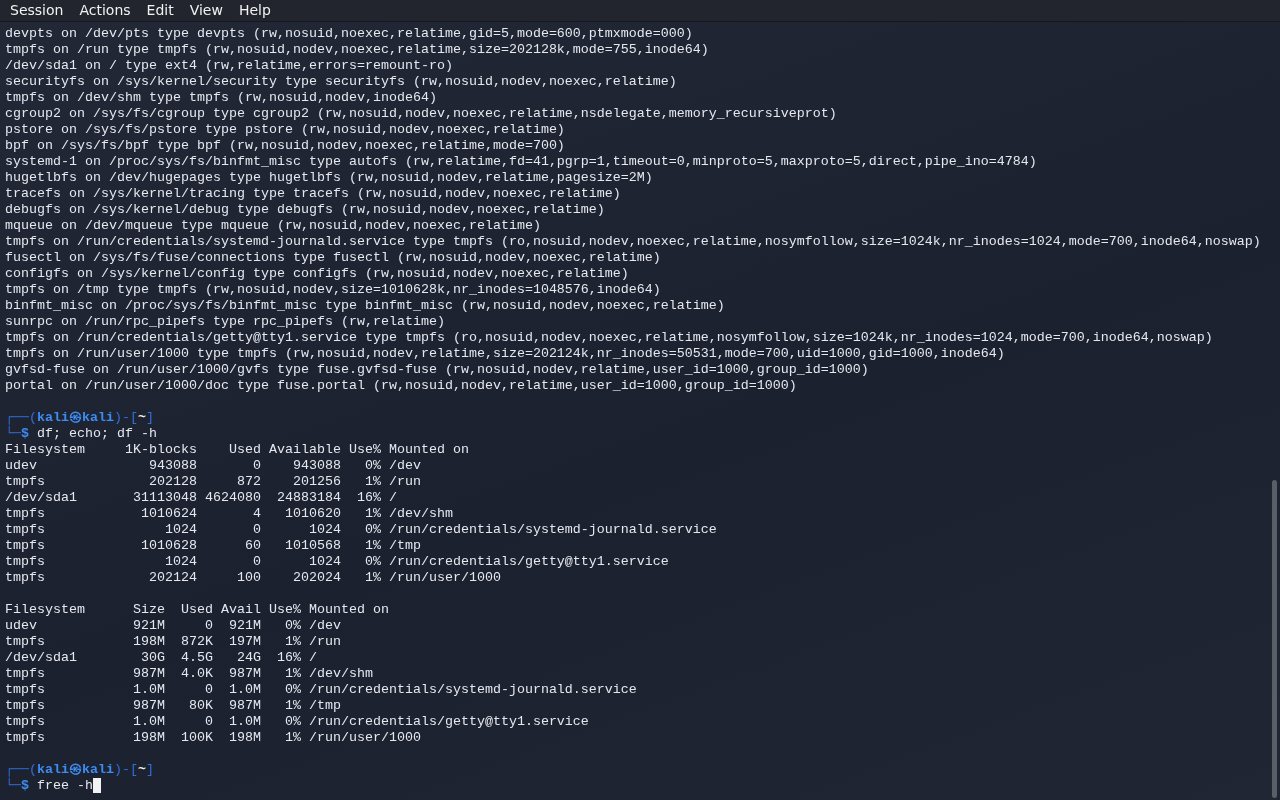 The height and width of the screenshot is (800, 1280). What do you see at coordinates (329, 177) in the screenshot?
I see `output-line: hugetlbfs on /dev/hugepages type hugetlbfs (rw,nosuid,nodev,relatime,pagesize=2M)` at bounding box center [329, 177].